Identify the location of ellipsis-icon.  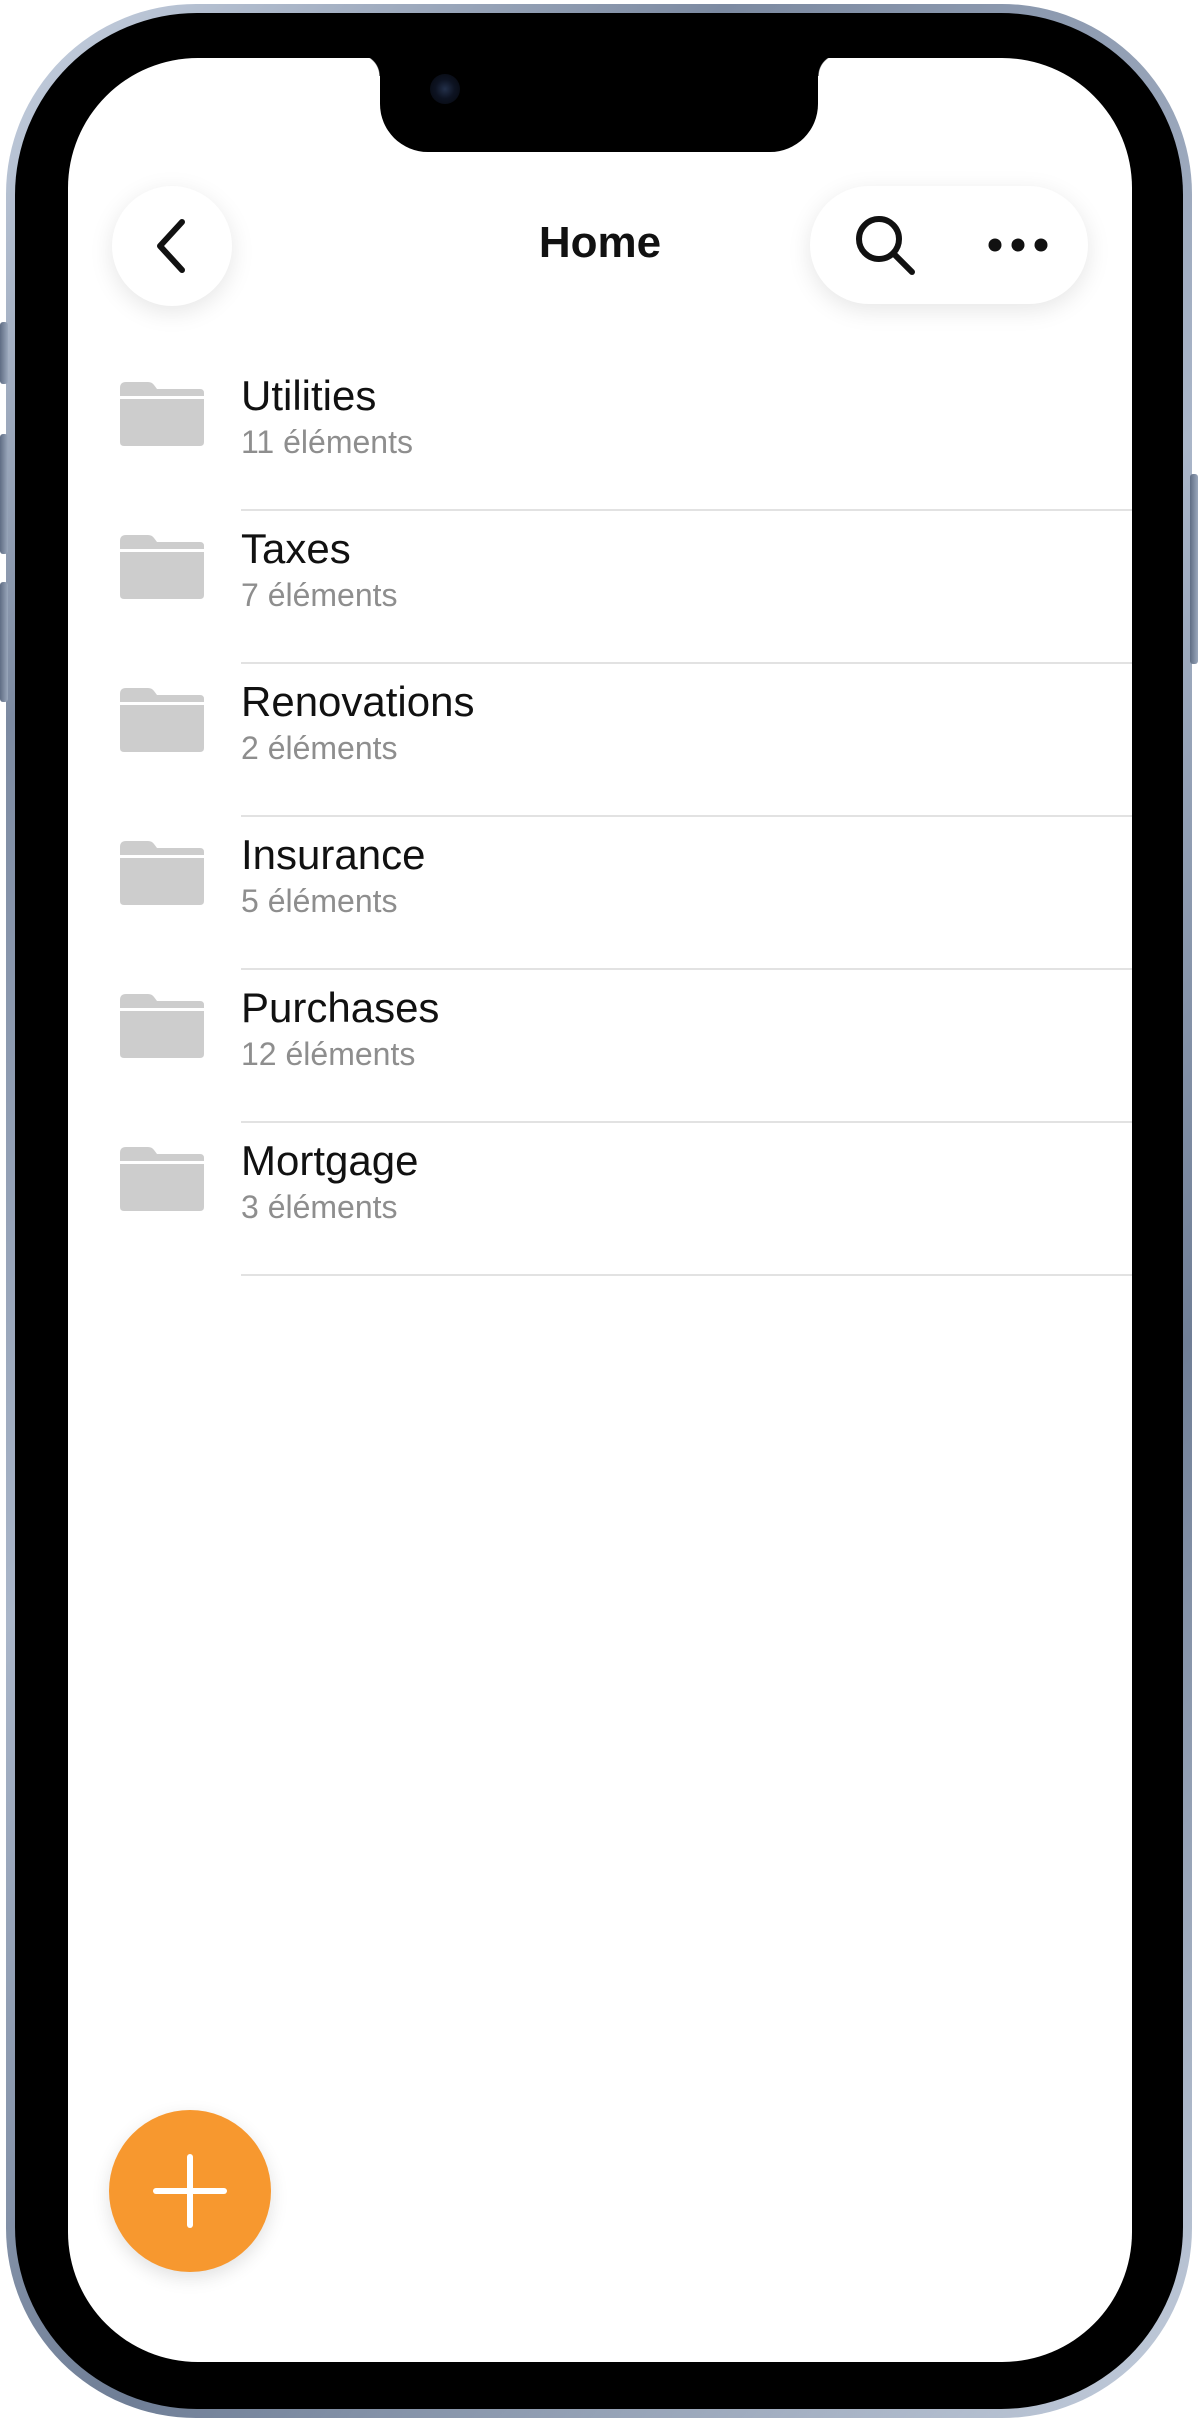
(1018, 245).